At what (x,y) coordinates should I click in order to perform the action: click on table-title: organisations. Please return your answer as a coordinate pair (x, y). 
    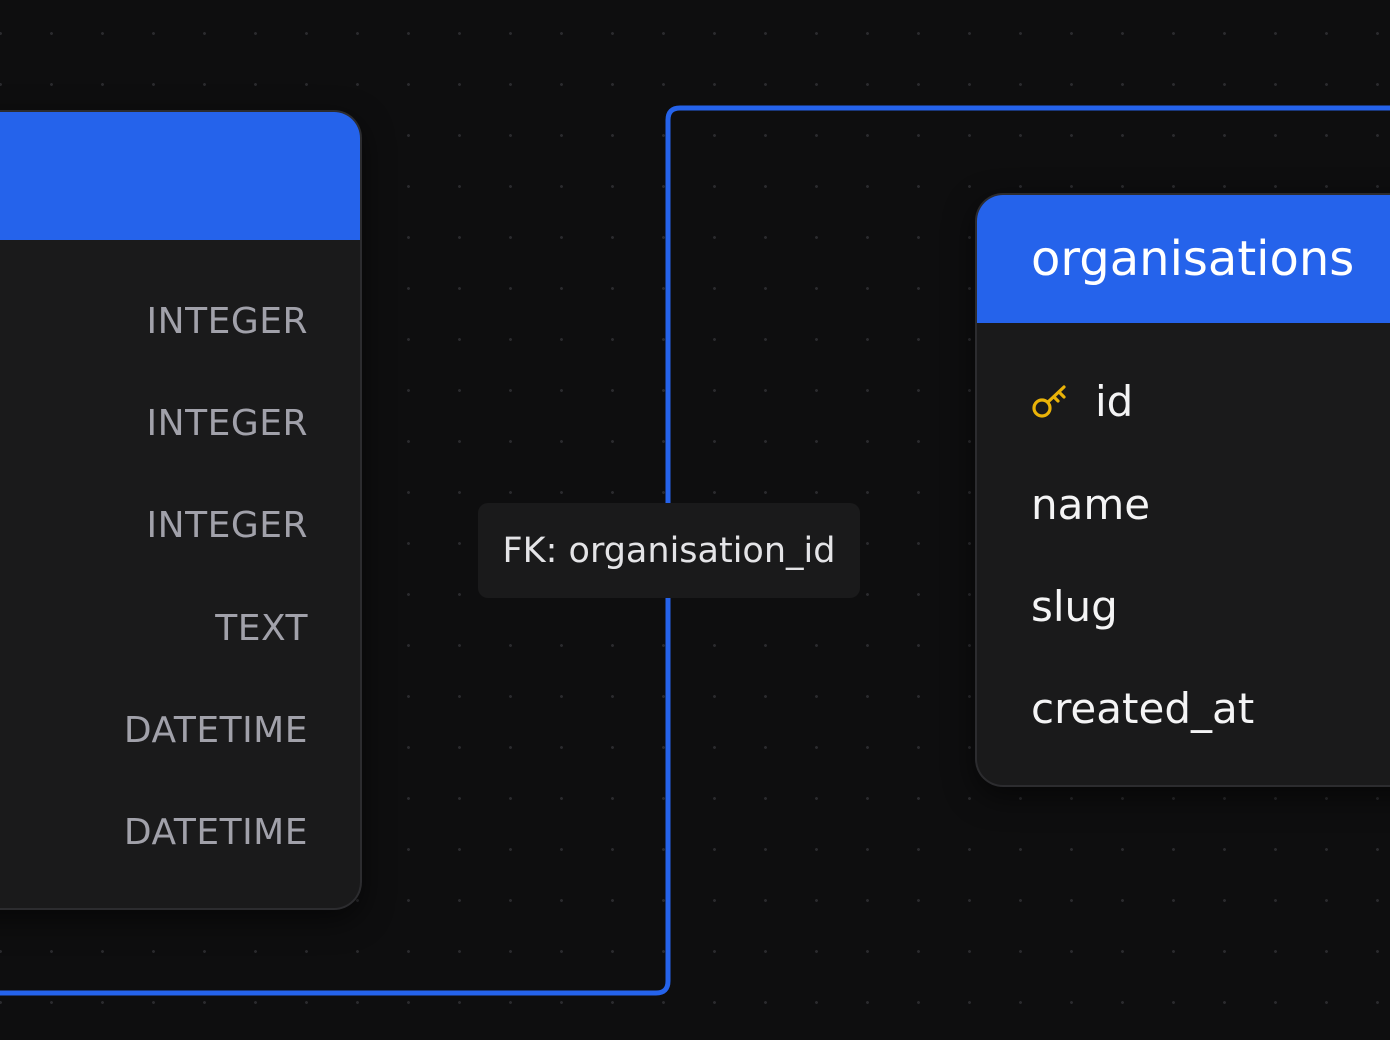
    Looking at the image, I should click on (1193, 259).